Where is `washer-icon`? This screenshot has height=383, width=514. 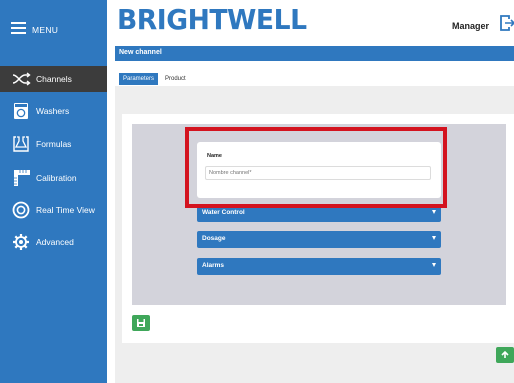 washer-icon is located at coordinates (21, 111).